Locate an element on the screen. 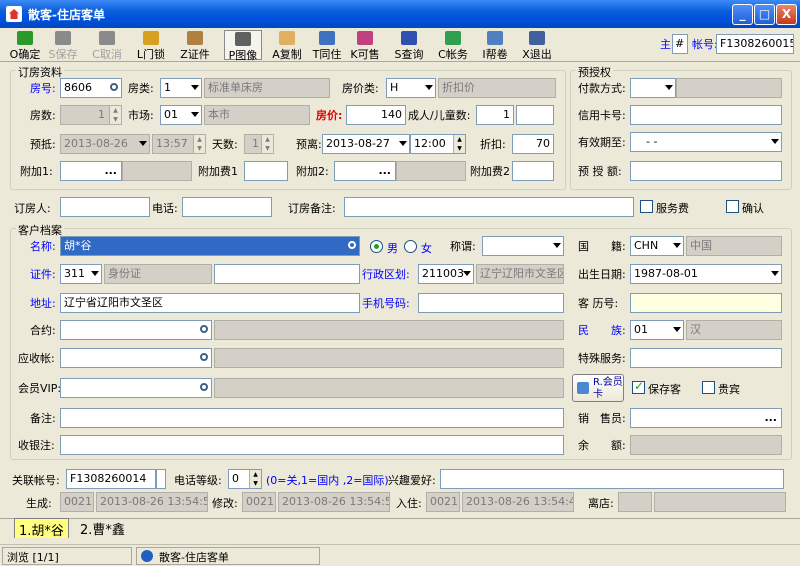  mobile-label: 手机号码: is located at coordinates (386, 303).